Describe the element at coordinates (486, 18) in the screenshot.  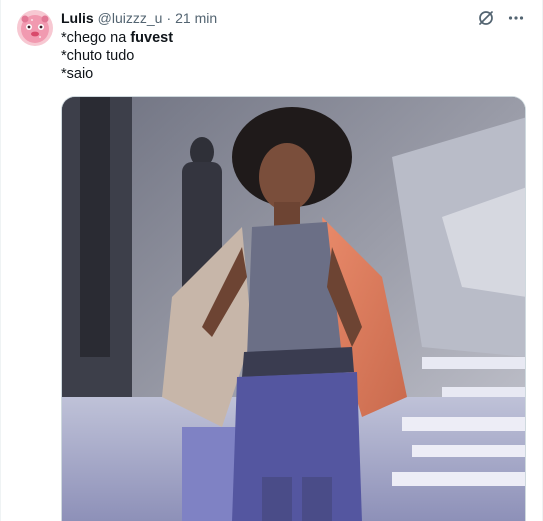
I see `grok-icon` at that location.